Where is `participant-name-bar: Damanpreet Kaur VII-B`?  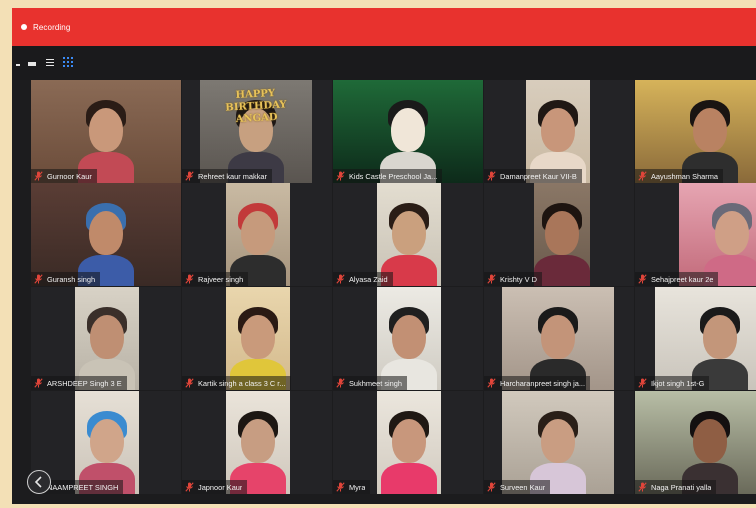 participant-name-bar: Damanpreet Kaur VII-B is located at coordinates (533, 176).